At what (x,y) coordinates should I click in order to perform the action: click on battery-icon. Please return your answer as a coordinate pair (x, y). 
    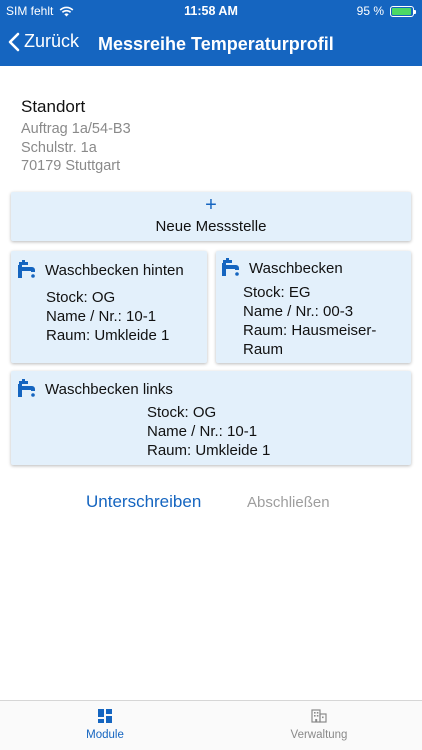
    Looking at the image, I should click on (403, 11).